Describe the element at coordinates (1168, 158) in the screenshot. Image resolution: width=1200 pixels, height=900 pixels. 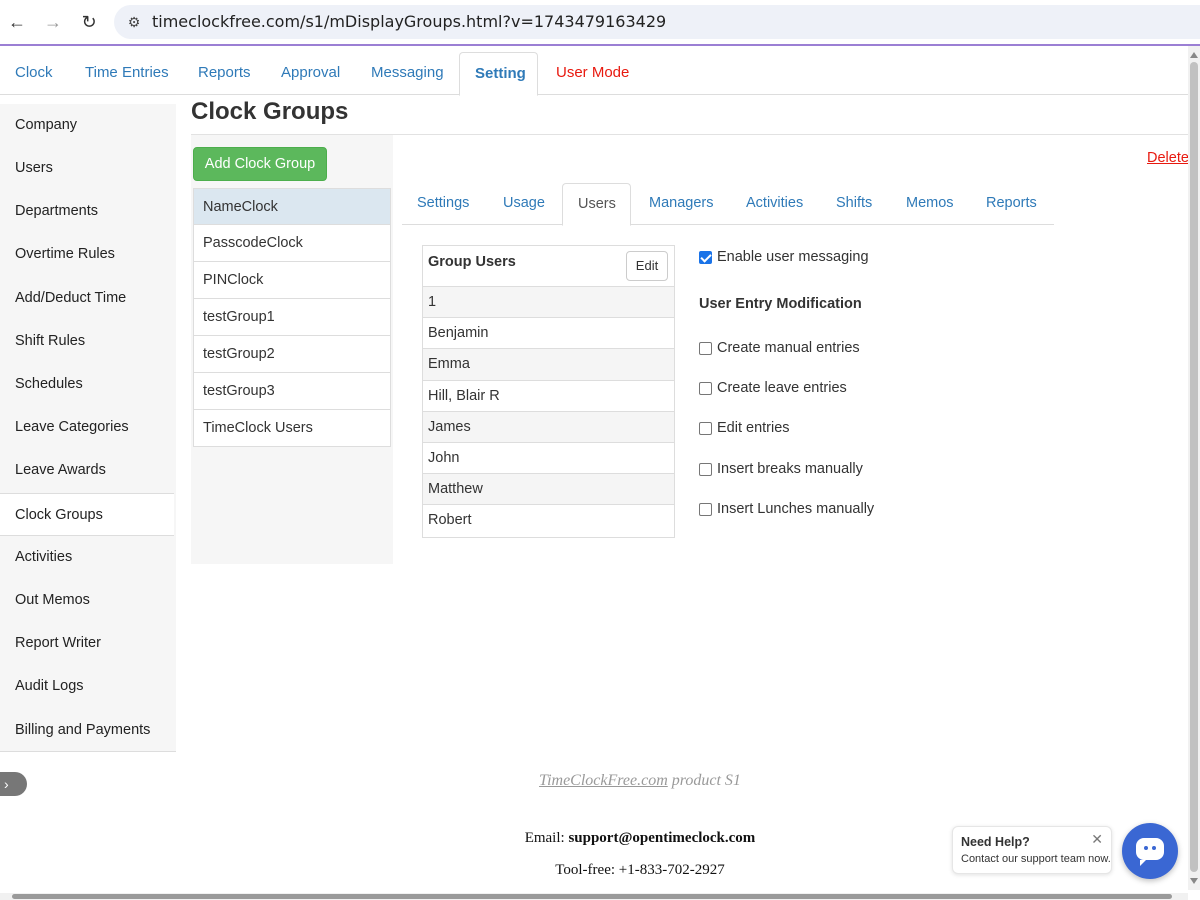
I see `delete-link: Delete` at that location.